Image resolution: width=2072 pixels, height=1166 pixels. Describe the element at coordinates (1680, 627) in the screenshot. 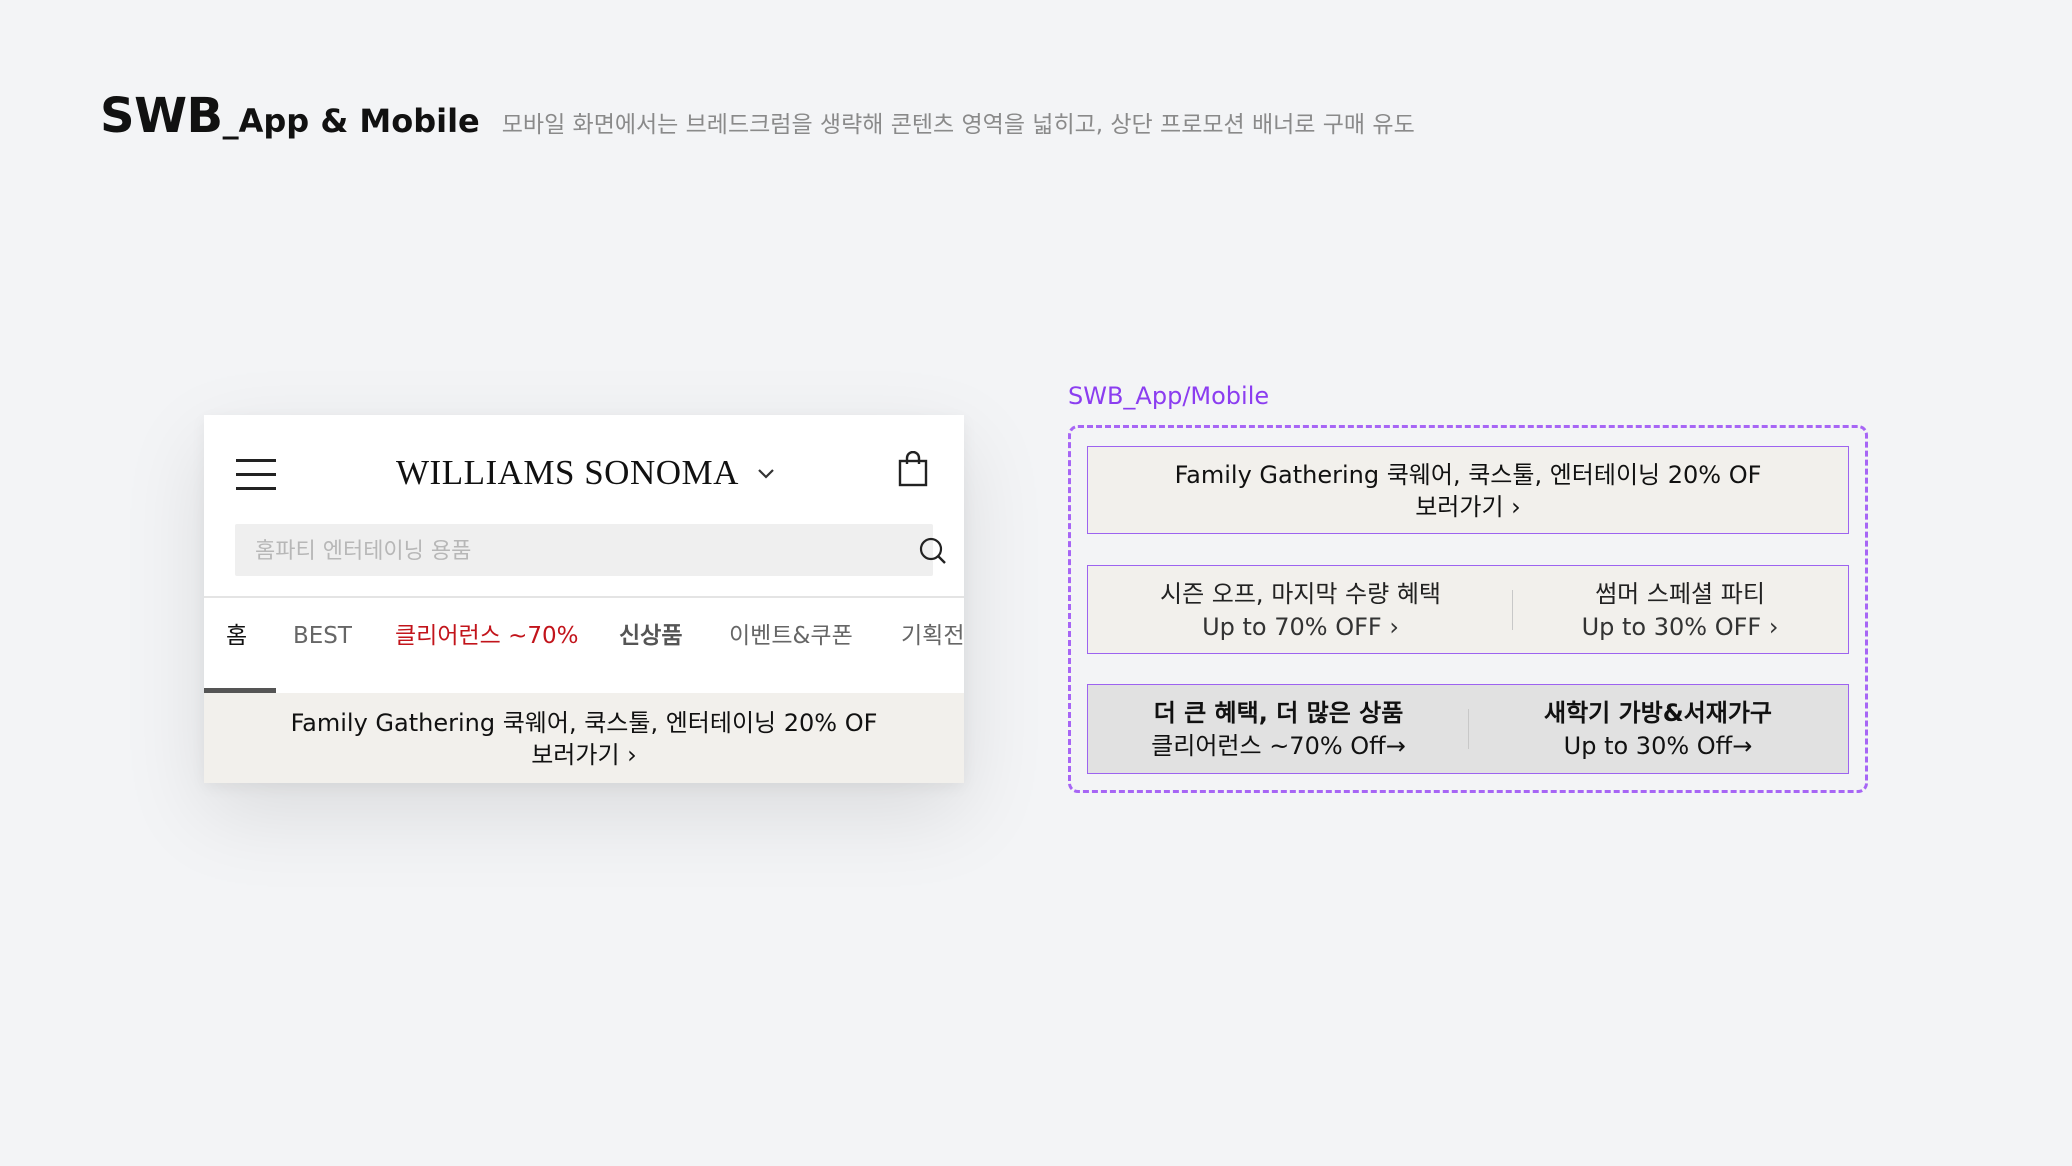

I see `banner-column-link: Up to 30% OFF ›` at that location.